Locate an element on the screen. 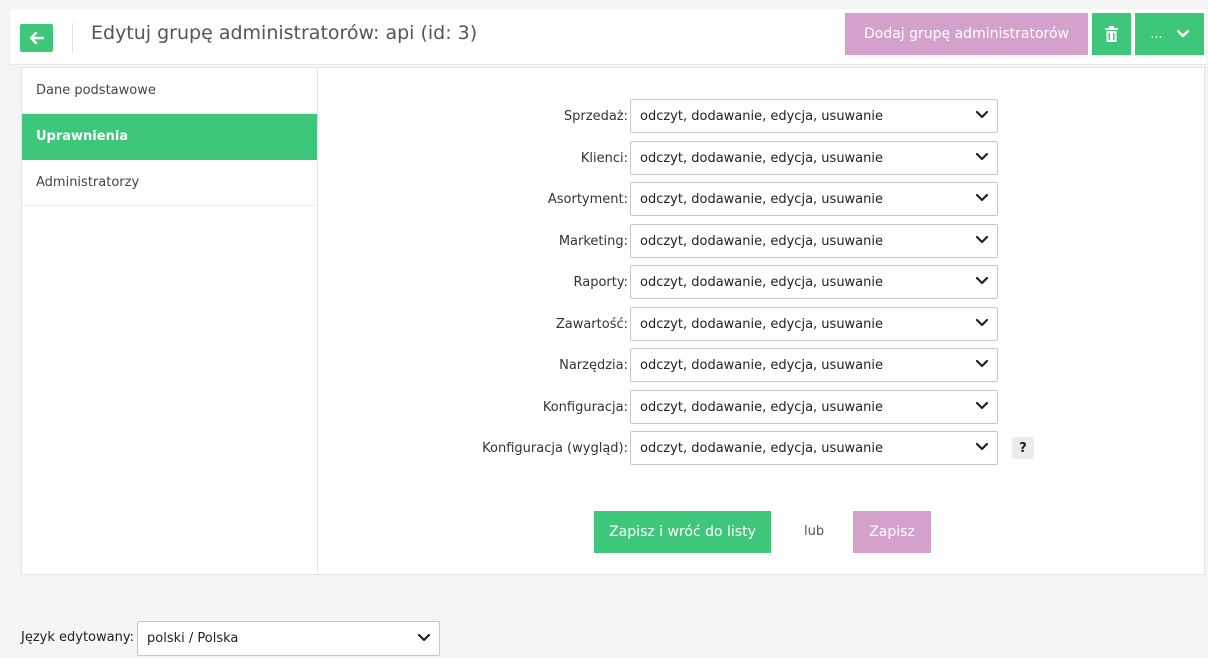 This screenshot has height=658, width=1208. permission-select-configuration: odczyt, dodawanie, edycja, usuwanie is located at coordinates (814, 407).